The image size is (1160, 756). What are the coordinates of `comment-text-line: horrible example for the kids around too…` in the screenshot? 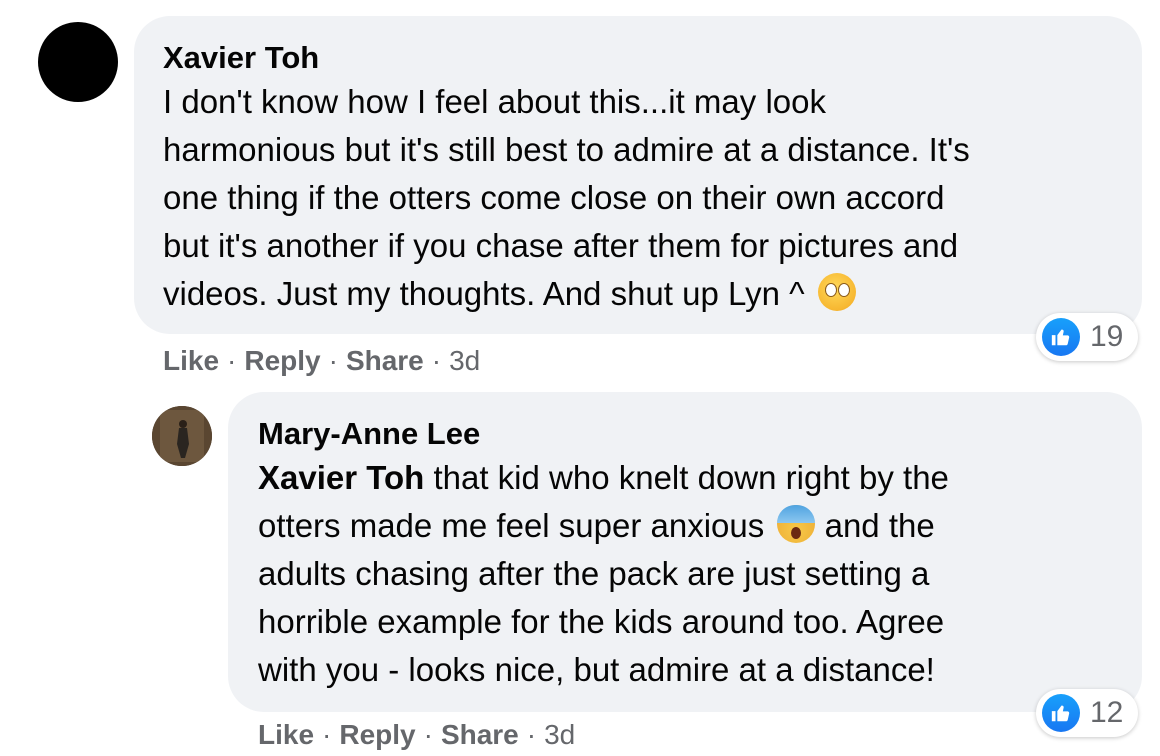 It's located at (601, 621).